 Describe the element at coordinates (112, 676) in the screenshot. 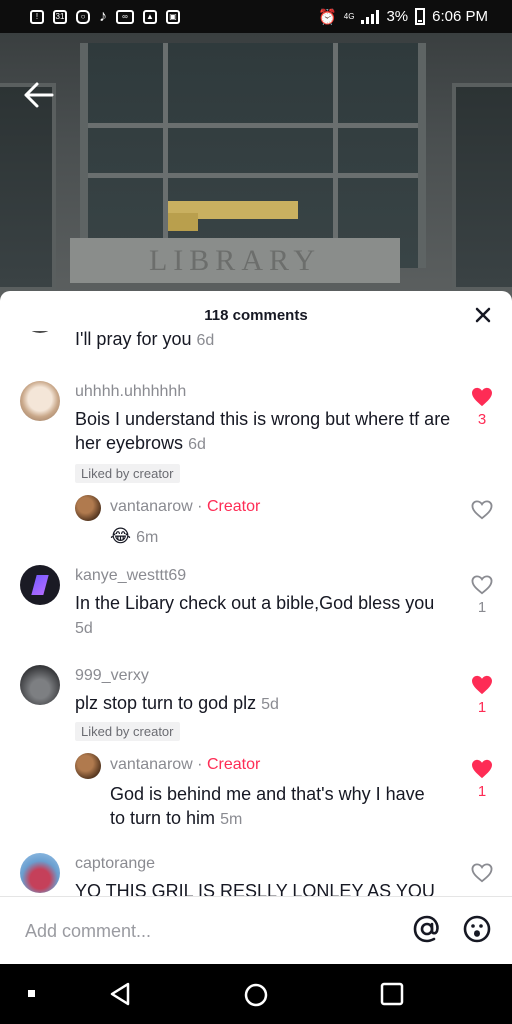

I see `comment-username: 999_verxy` at that location.